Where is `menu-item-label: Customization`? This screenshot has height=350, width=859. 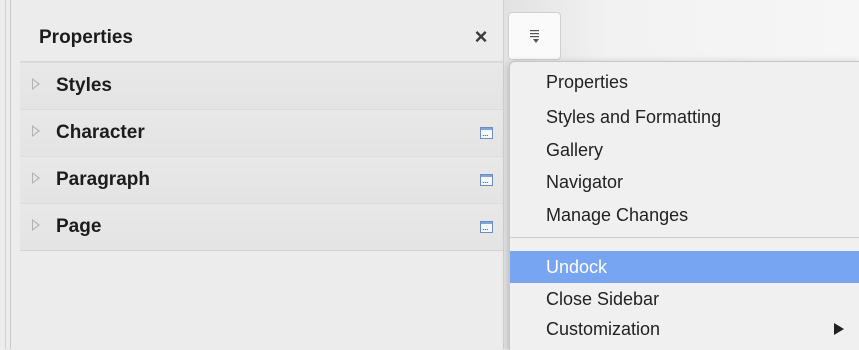
menu-item-label: Customization is located at coordinates (603, 329).